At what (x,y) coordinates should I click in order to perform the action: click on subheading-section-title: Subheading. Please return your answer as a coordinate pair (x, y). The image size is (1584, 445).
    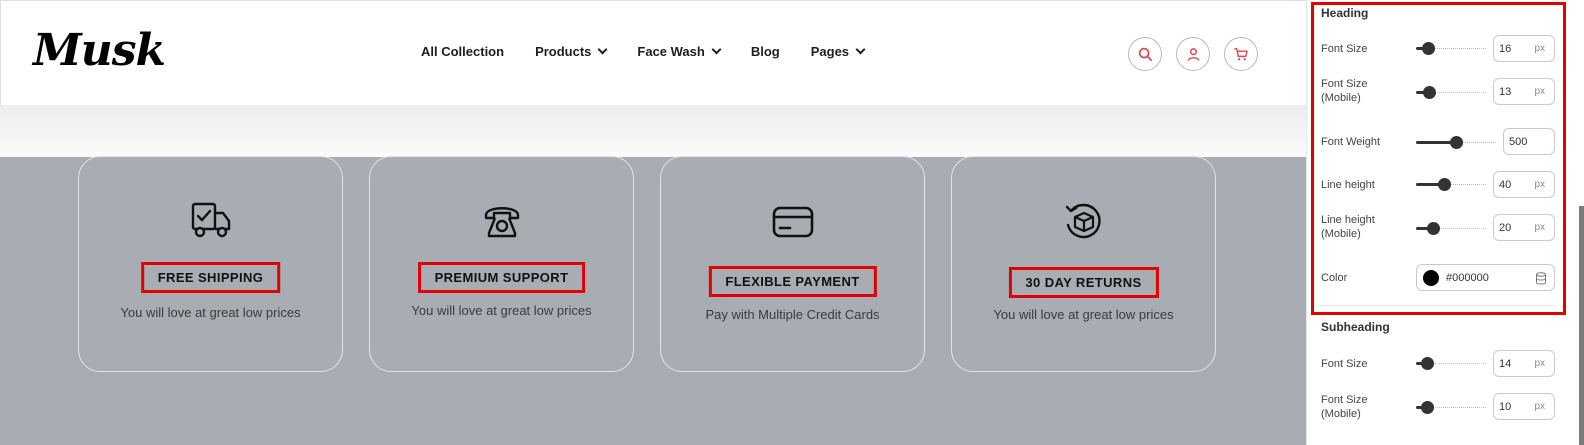
    Looking at the image, I should click on (1355, 327).